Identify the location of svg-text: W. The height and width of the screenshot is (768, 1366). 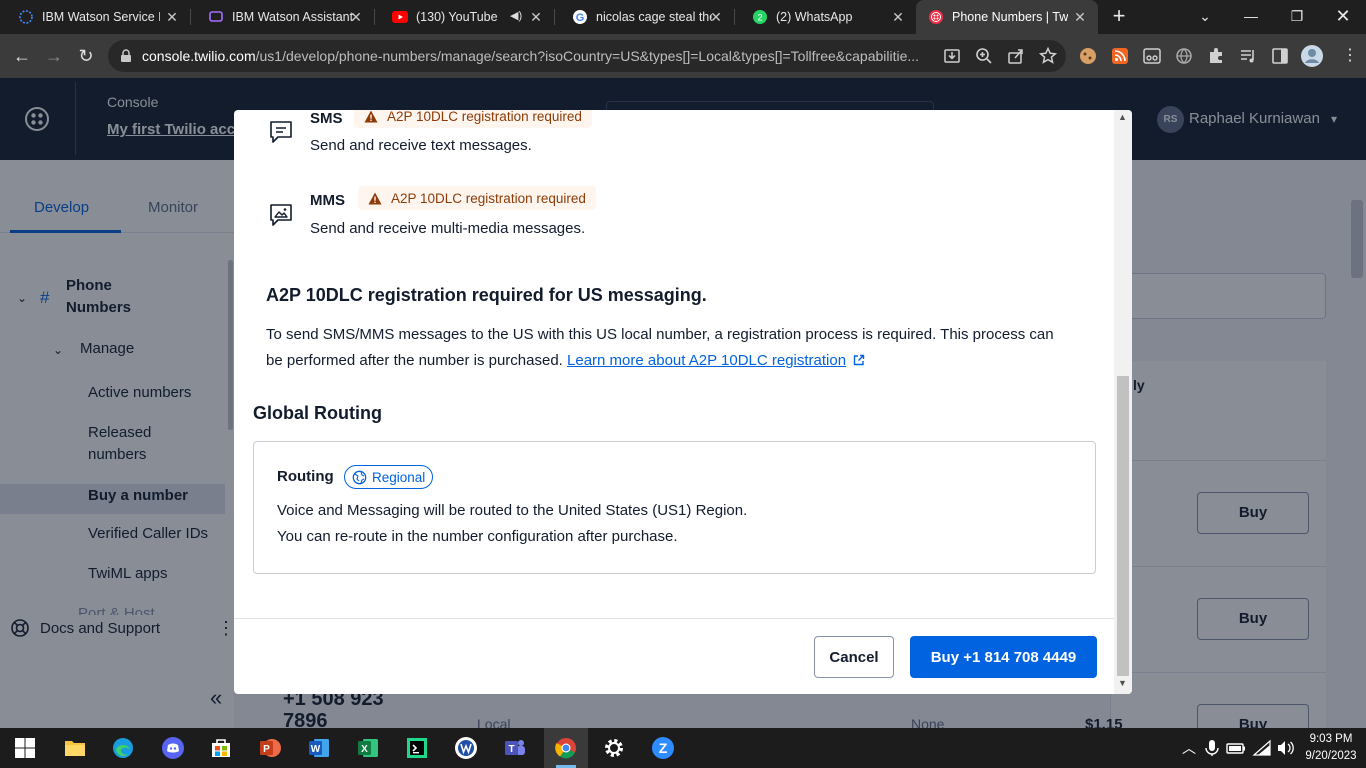
(316, 749).